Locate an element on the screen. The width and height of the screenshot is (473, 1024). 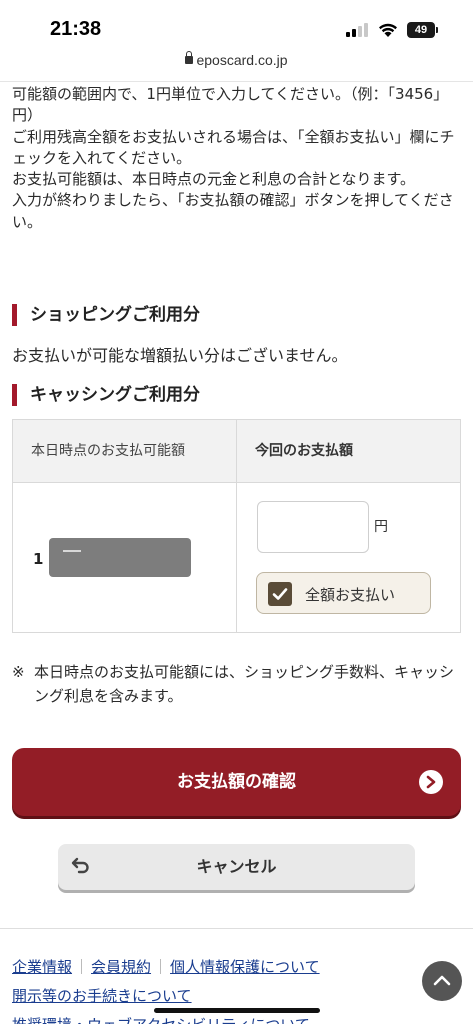
footer-link-terms: 会員規約 is located at coordinates (121, 967).